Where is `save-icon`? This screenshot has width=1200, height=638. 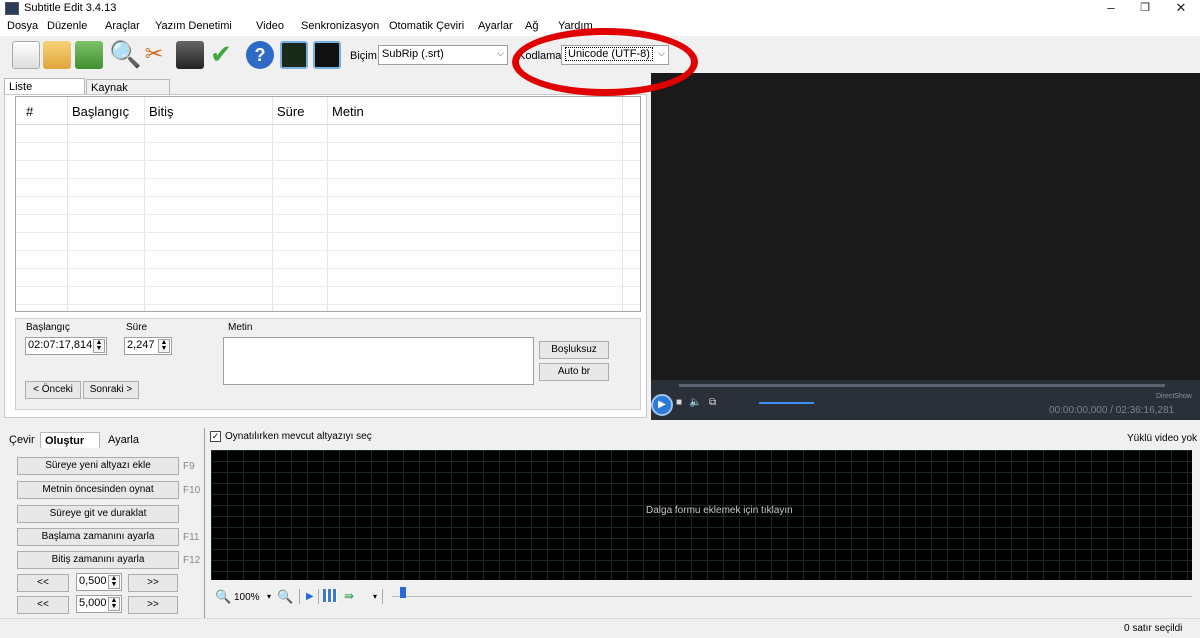
save-icon is located at coordinates (89, 55).